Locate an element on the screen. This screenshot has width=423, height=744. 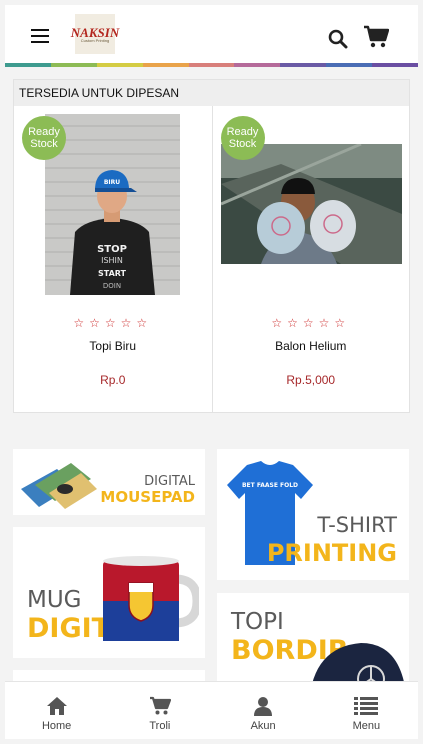
tshirt-banner: BET FAASE FOLD T-SHIRT PRINTING is located at coordinates (313, 514).